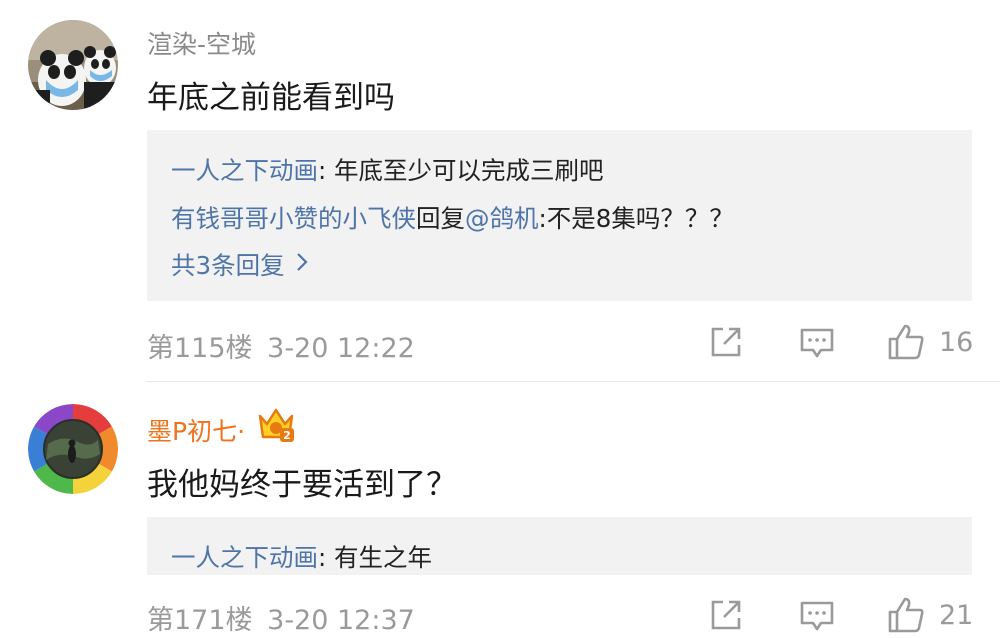  Describe the element at coordinates (287, 435) in the screenshot. I see `badge-level: 2` at that location.